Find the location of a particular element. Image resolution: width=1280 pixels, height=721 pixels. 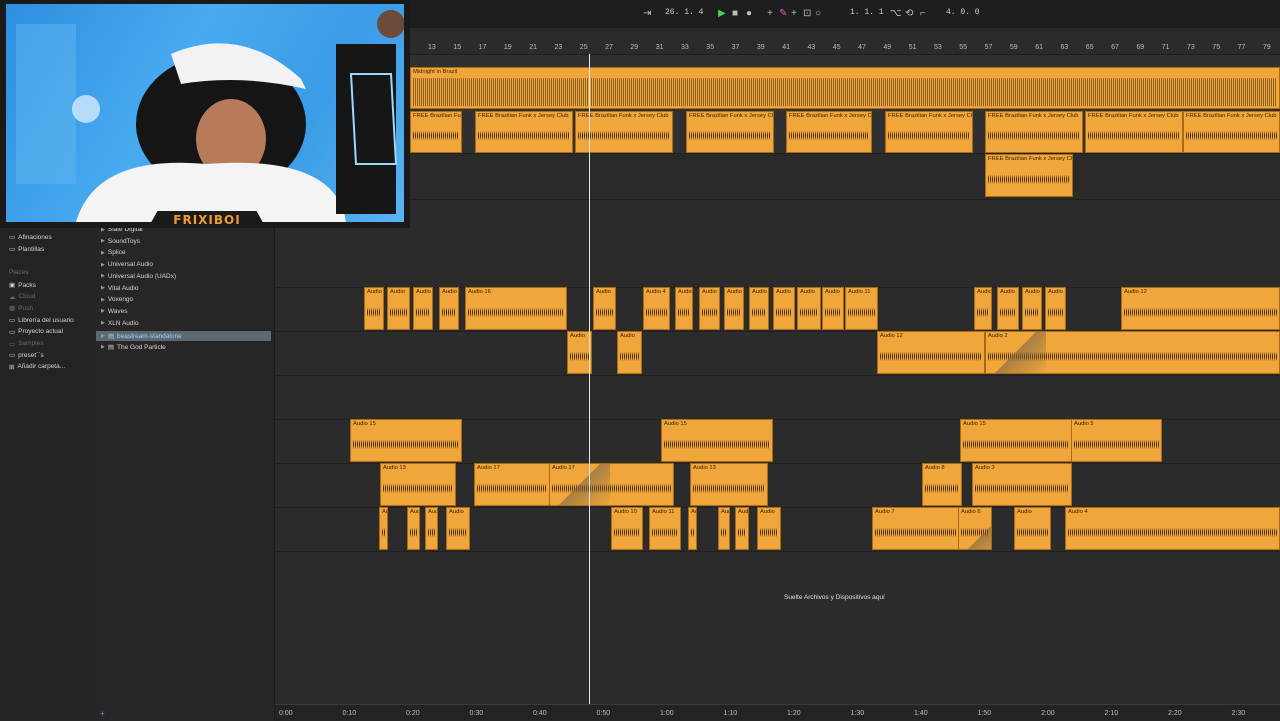

plugin-folder: ▶ Universal Audio (UADx) is located at coordinates (138, 276).